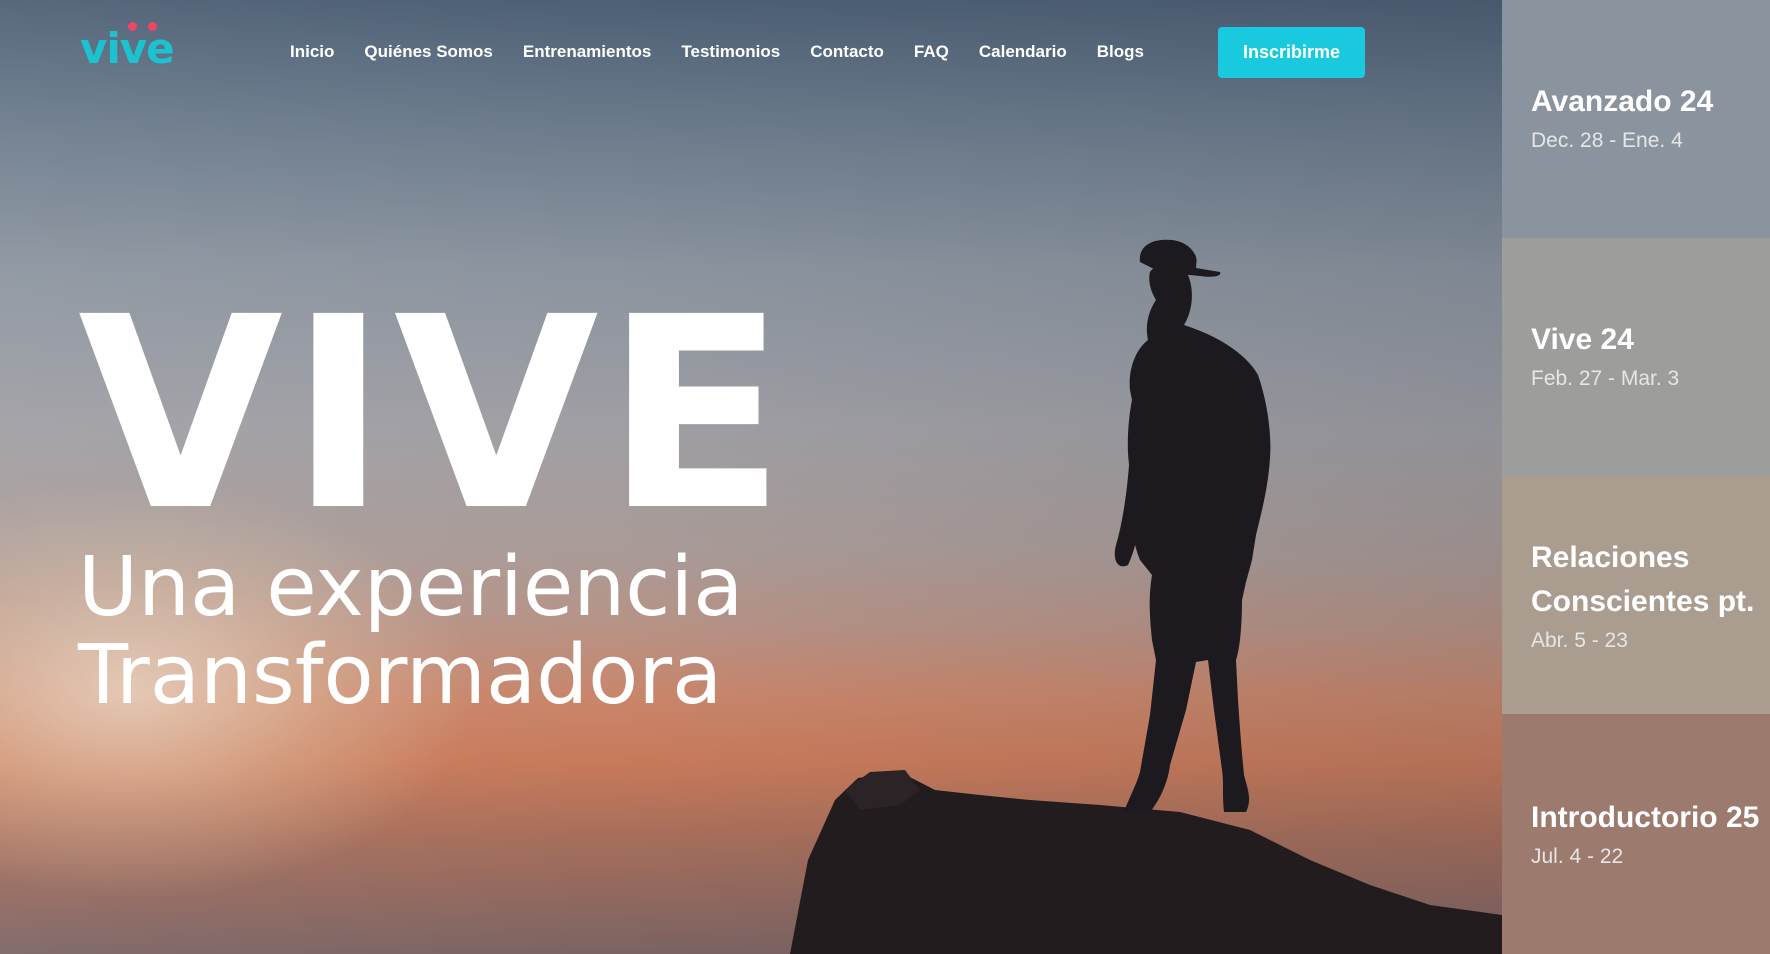 The height and width of the screenshot is (954, 1770). What do you see at coordinates (1120, 52) in the screenshot?
I see `nav-link-blogs: Blogs` at bounding box center [1120, 52].